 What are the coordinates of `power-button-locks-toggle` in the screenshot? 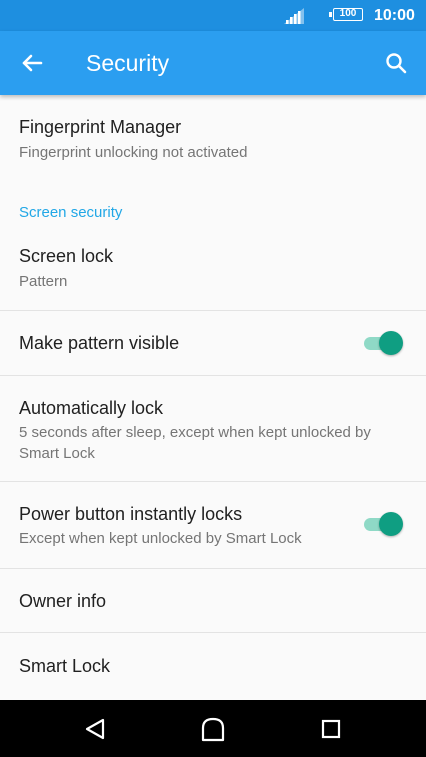 It's located at (383, 524).